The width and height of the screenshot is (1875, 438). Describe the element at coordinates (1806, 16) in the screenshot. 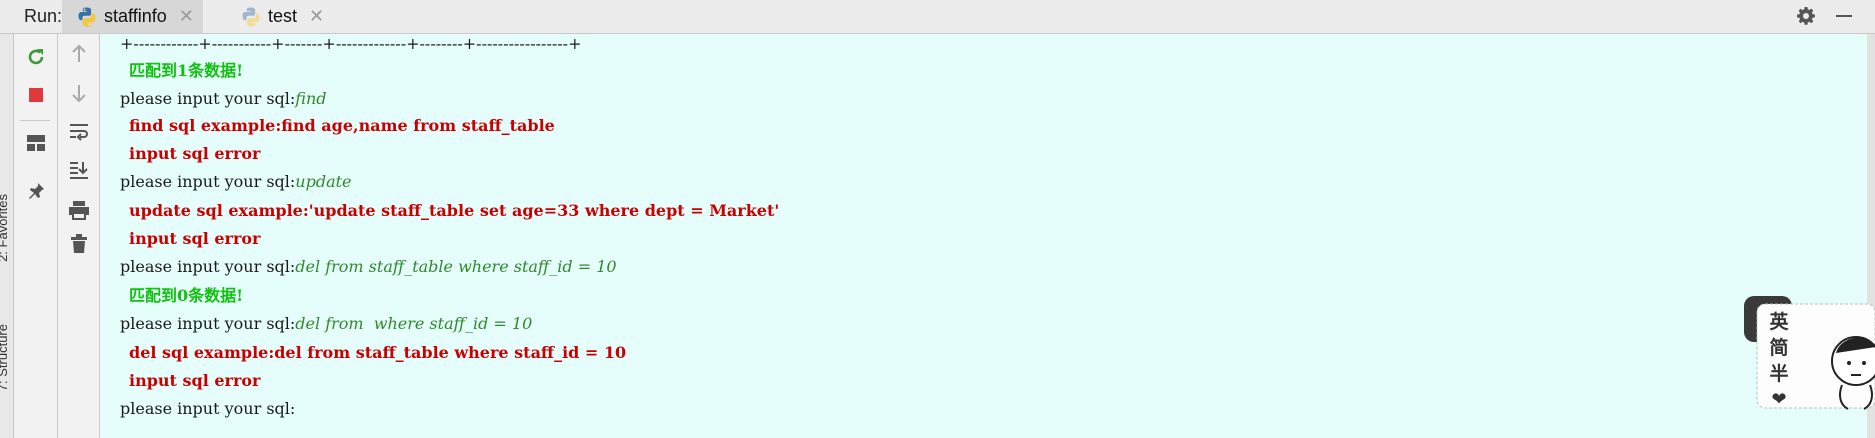

I see `gear-icon` at that location.